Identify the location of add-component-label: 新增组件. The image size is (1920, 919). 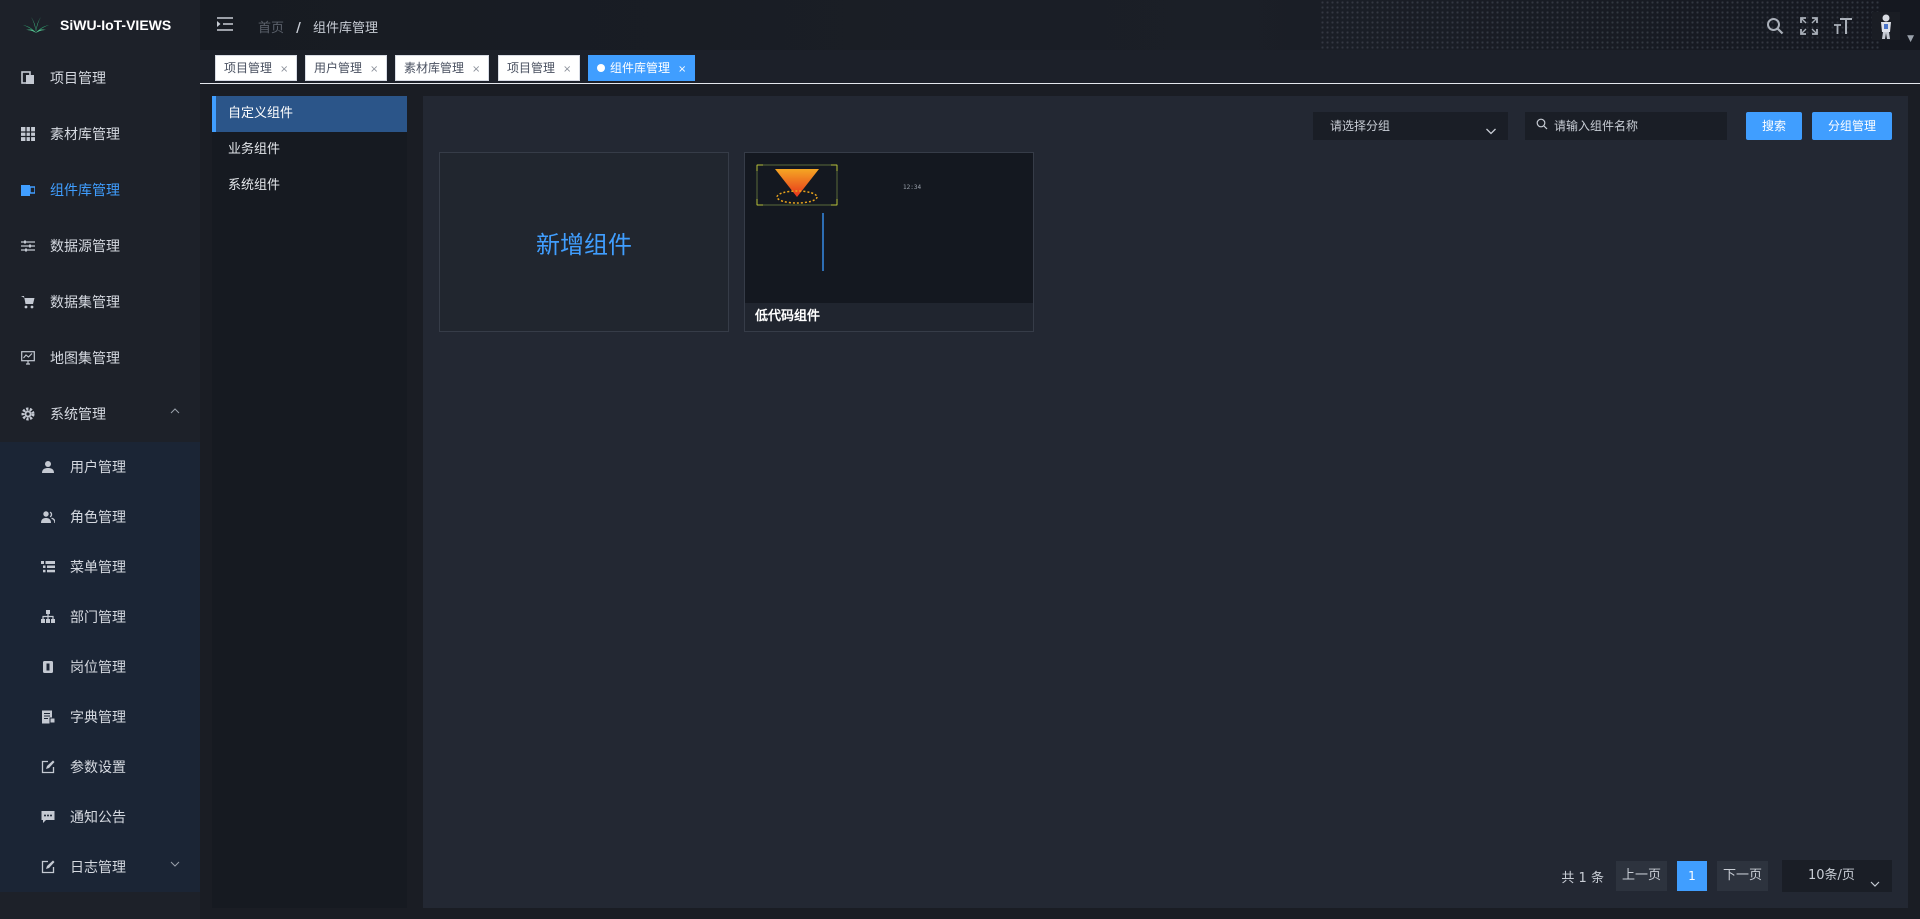
(584, 244).